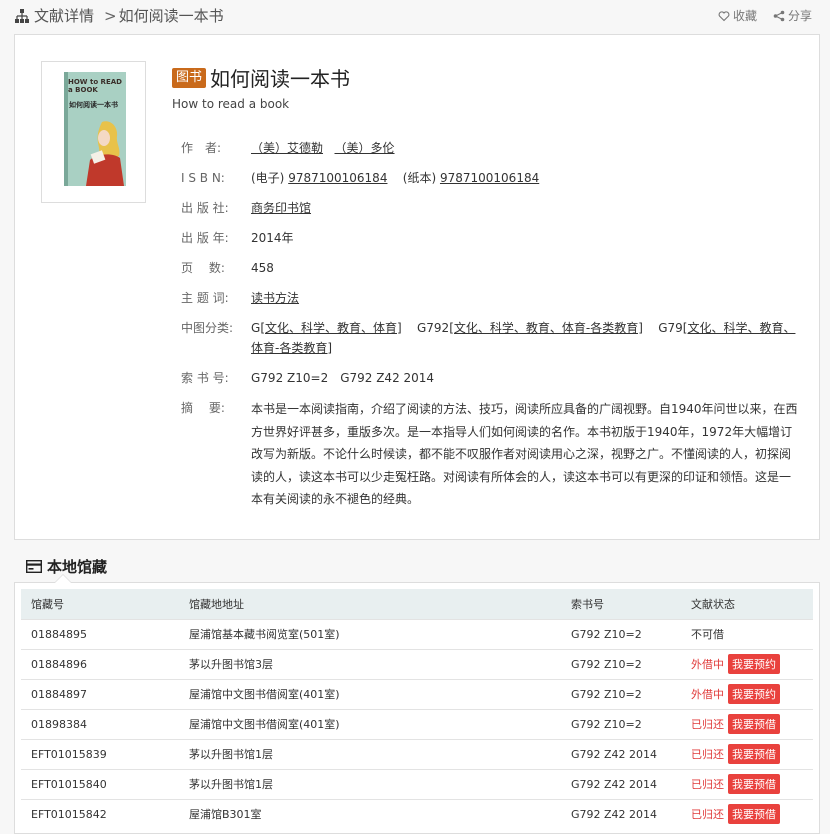  I want to click on clc-code: G79, so click(670, 328).